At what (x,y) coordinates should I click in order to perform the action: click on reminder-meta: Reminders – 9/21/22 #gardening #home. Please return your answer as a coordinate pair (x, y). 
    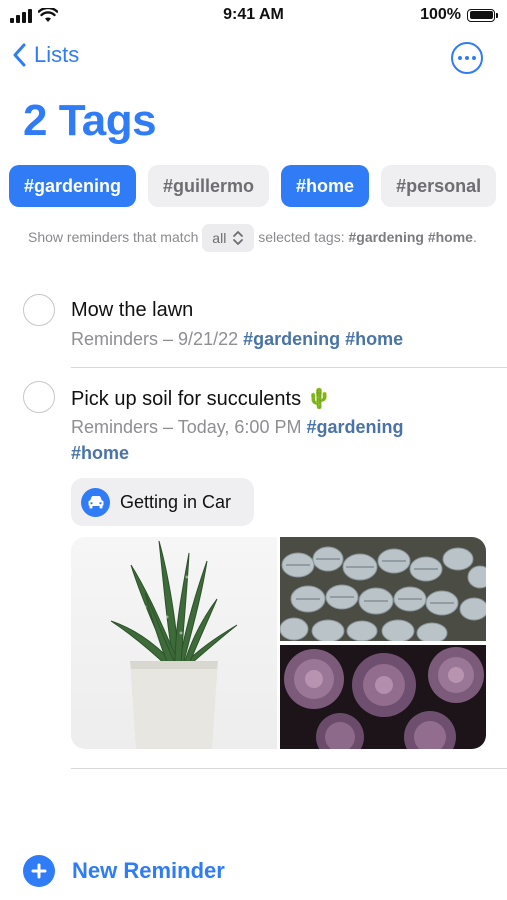
    Looking at the image, I should click on (281, 339).